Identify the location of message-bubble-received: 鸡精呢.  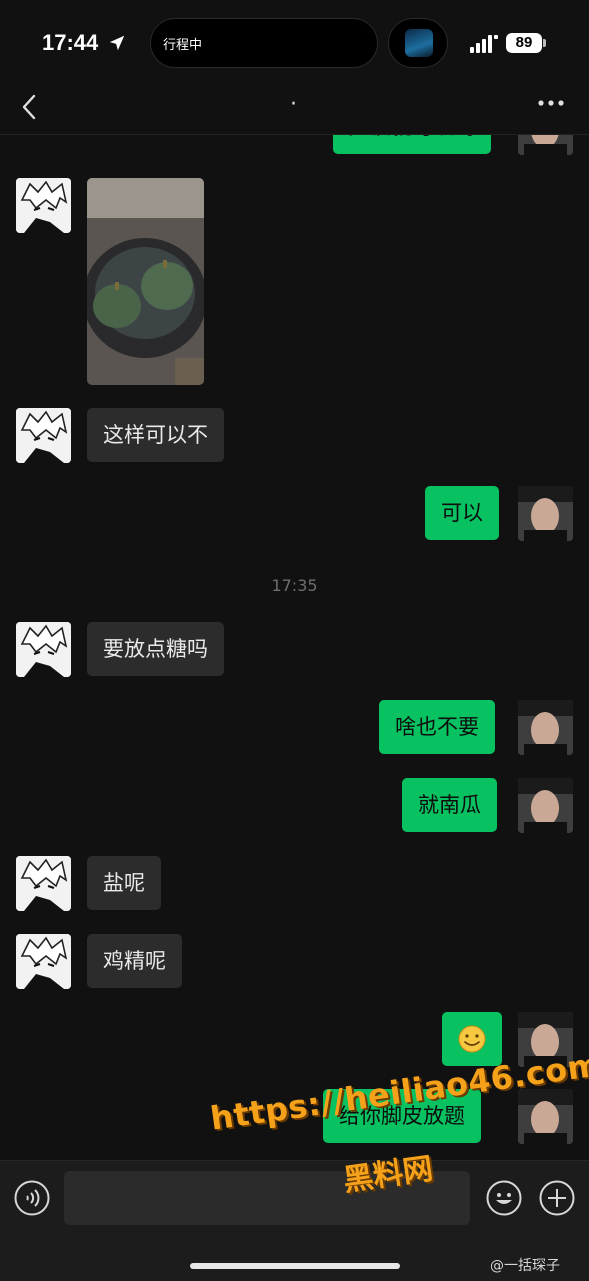
(134, 961).